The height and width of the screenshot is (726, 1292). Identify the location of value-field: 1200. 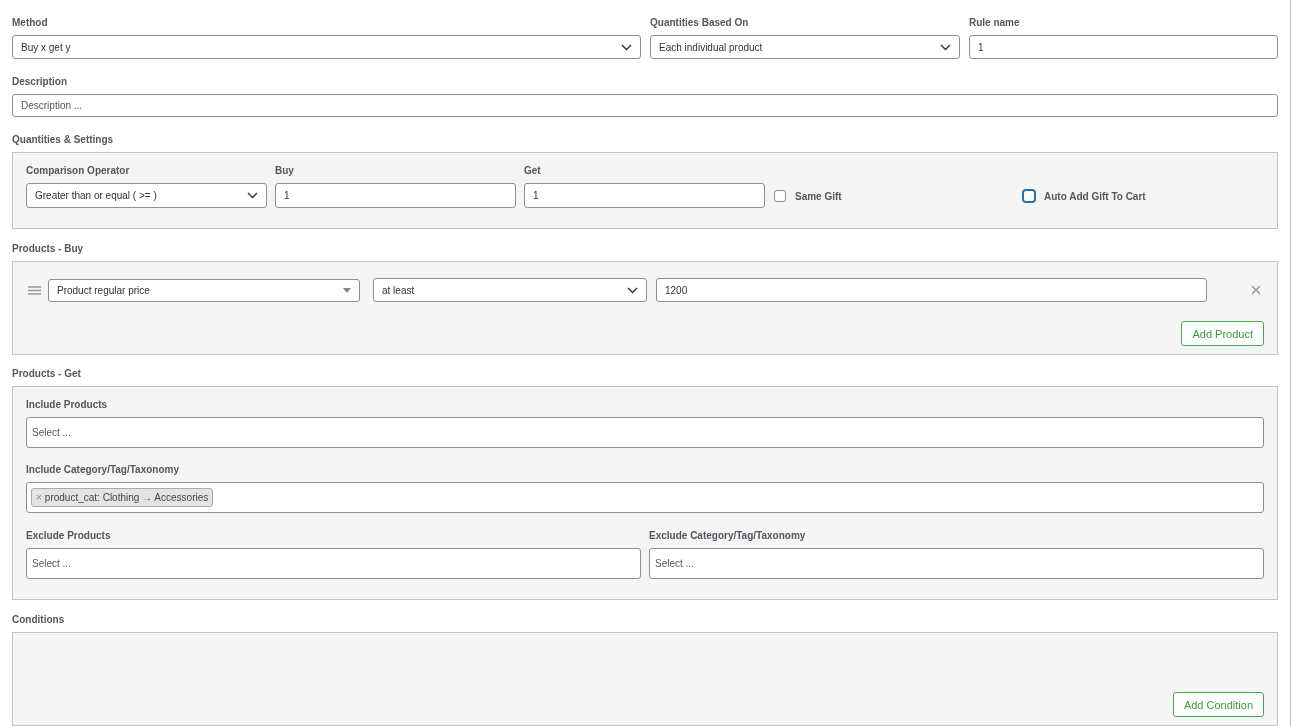
(931, 290).